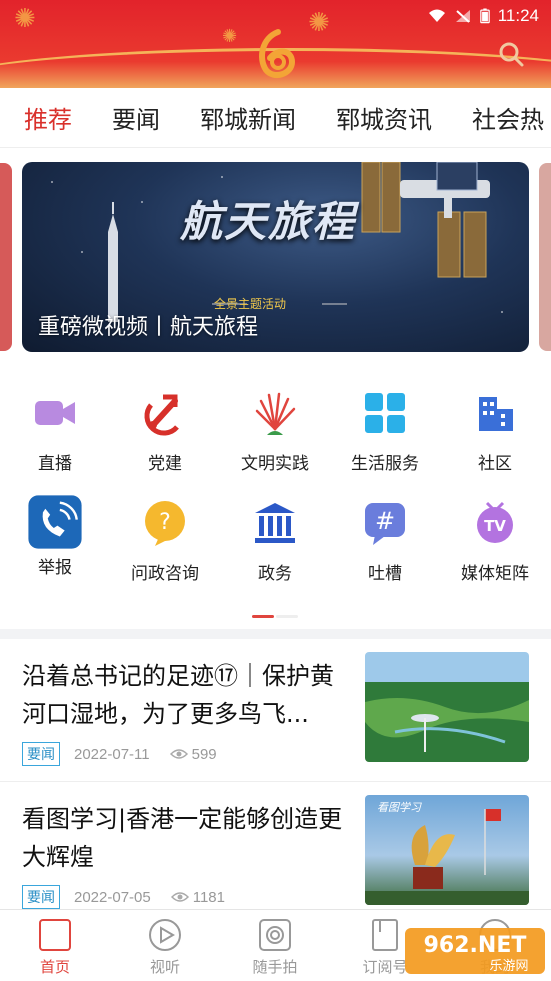 The height and width of the screenshot is (981, 551). What do you see at coordinates (275, 523) in the screenshot?
I see `government-building-icon` at bounding box center [275, 523].